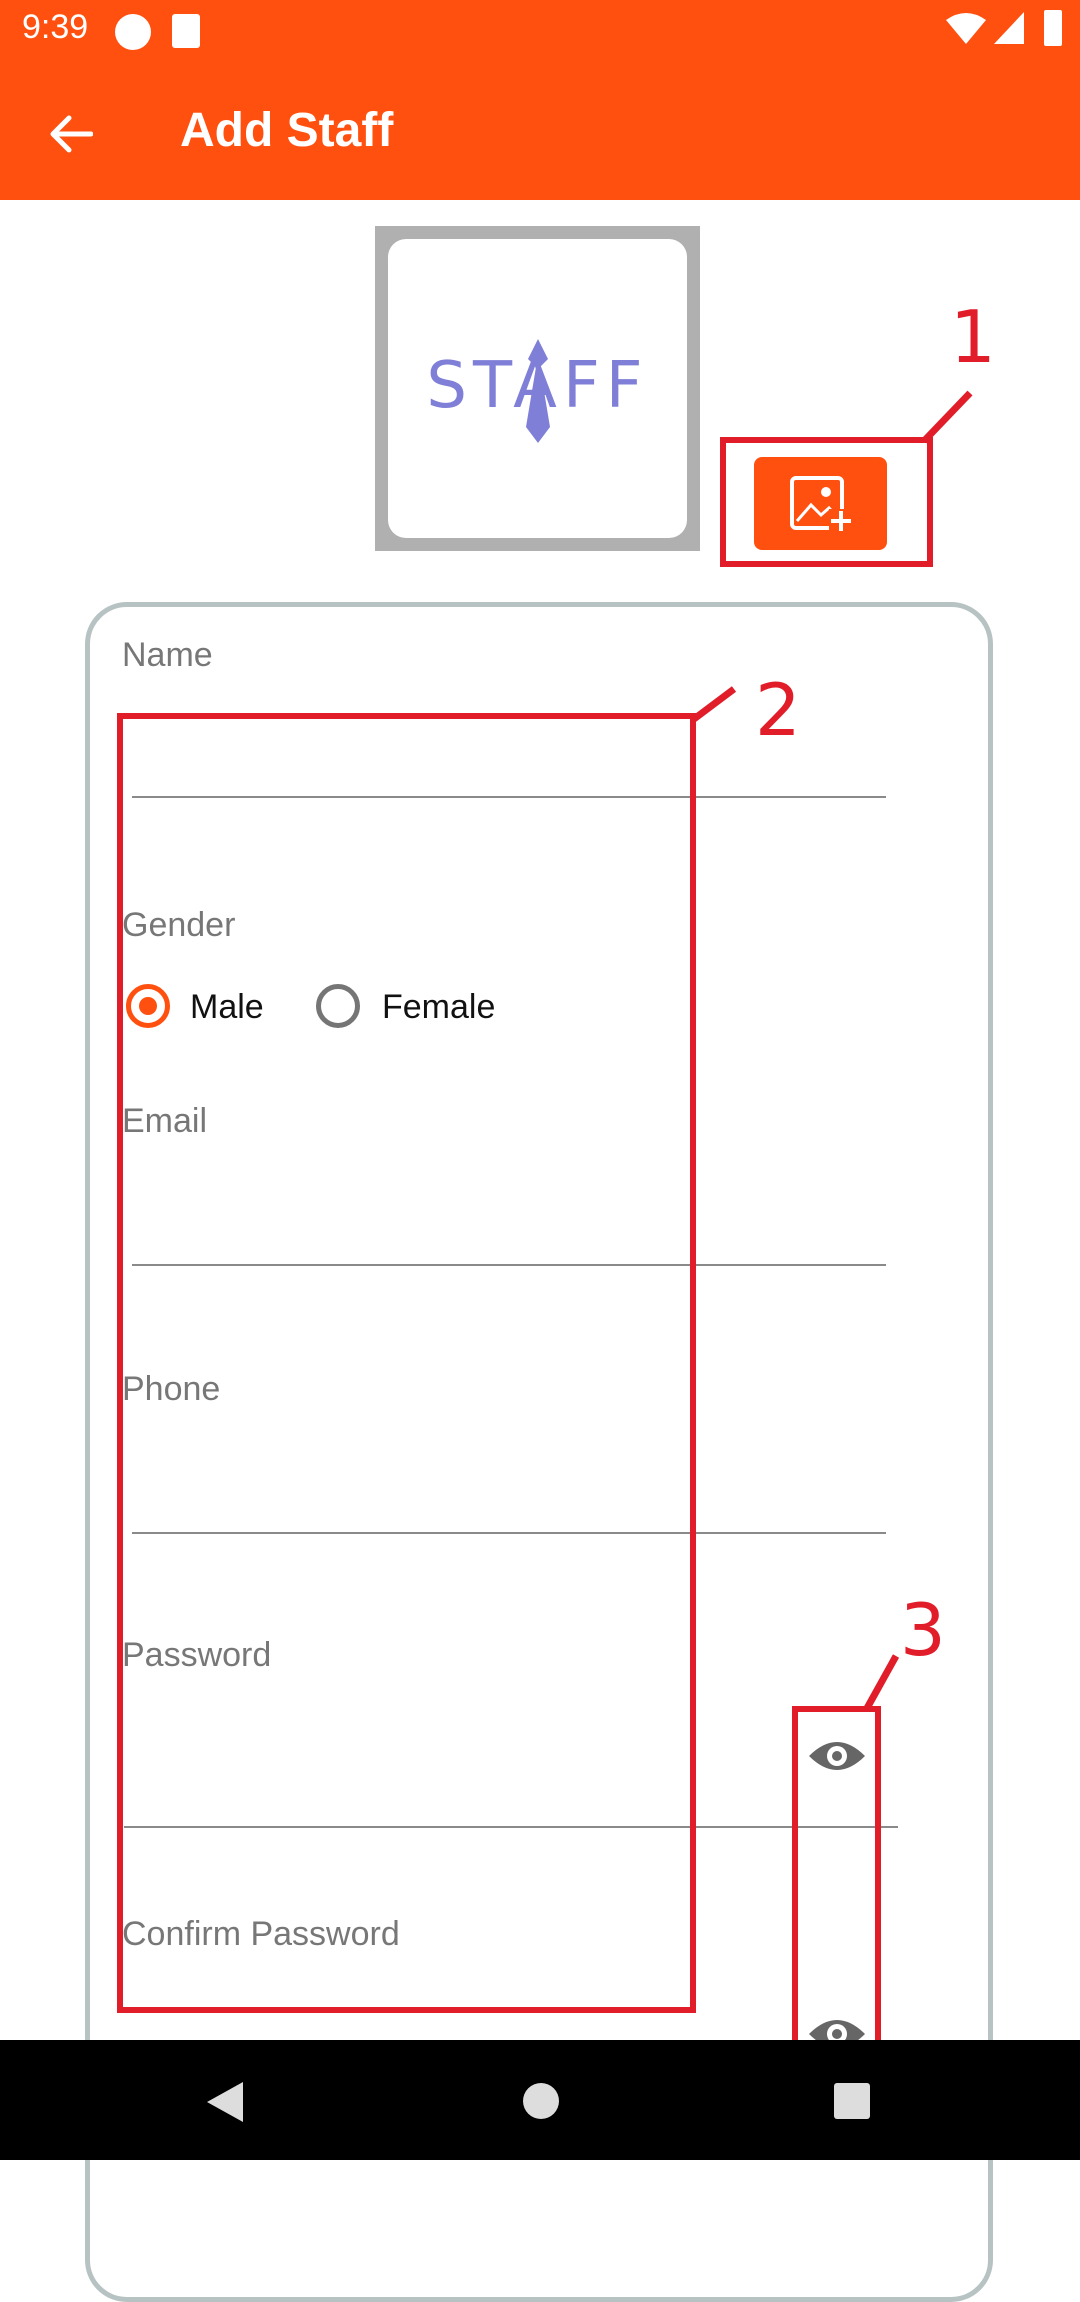 The height and width of the screenshot is (2302, 1080). I want to click on sd-card-icon, so click(186, 31).